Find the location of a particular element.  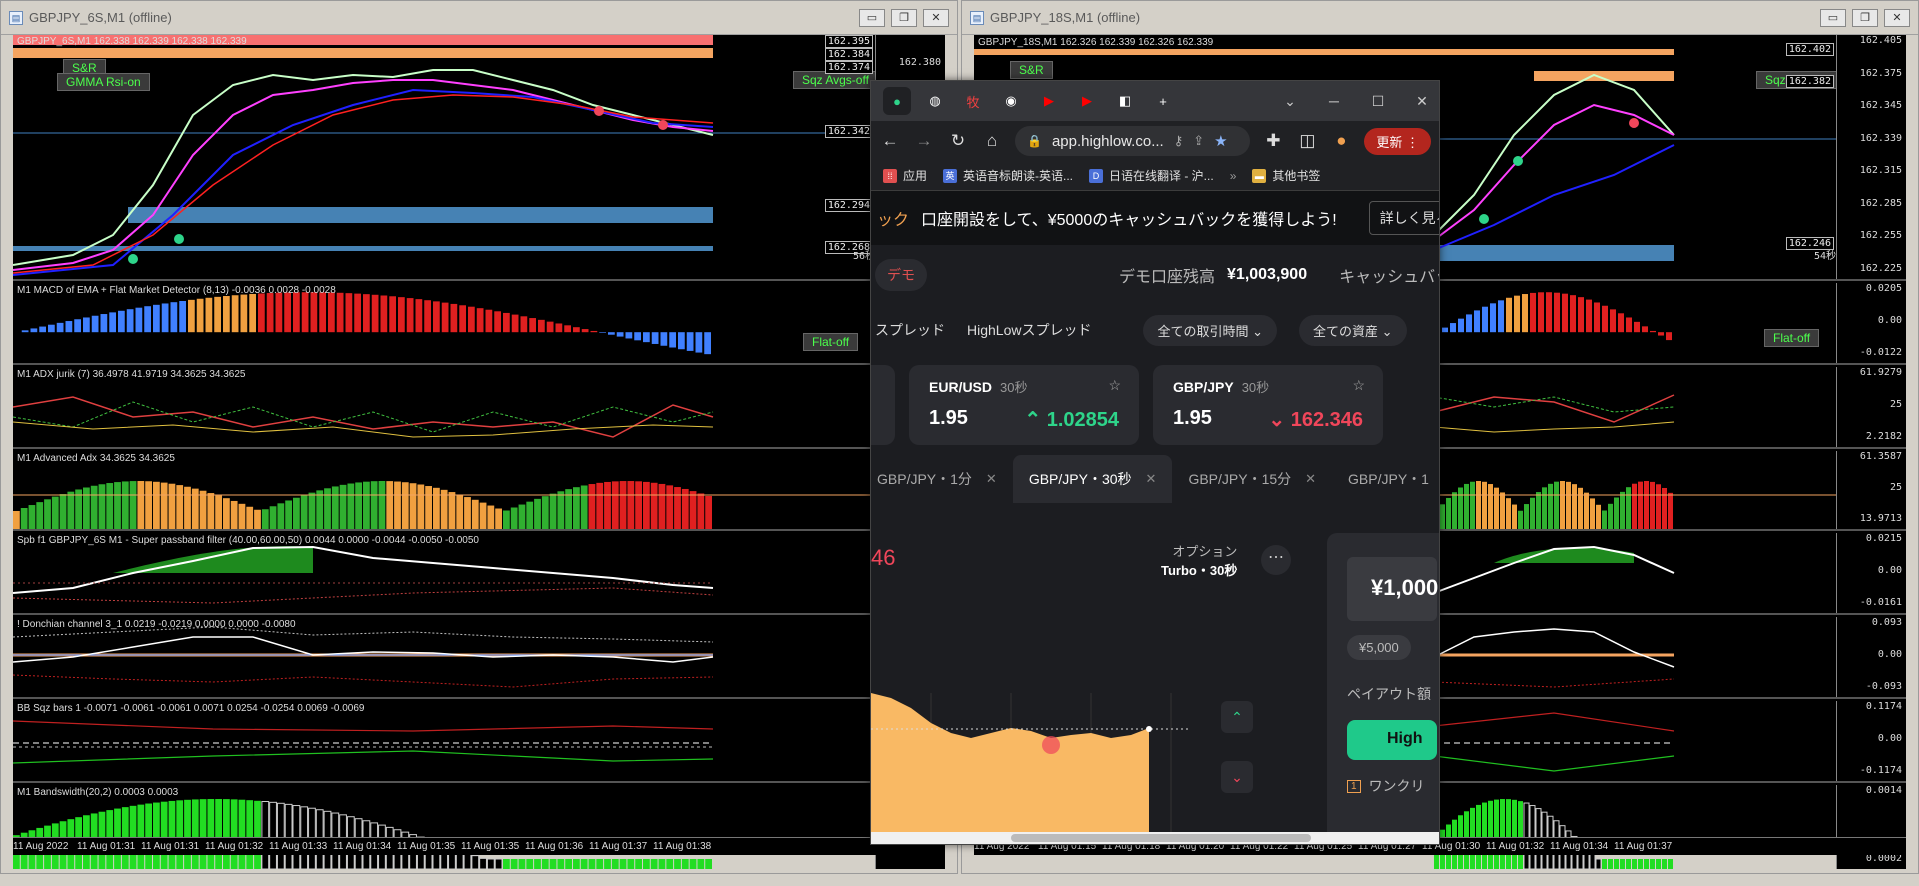

amount-chip: ¥5,000 is located at coordinates (1379, 647).